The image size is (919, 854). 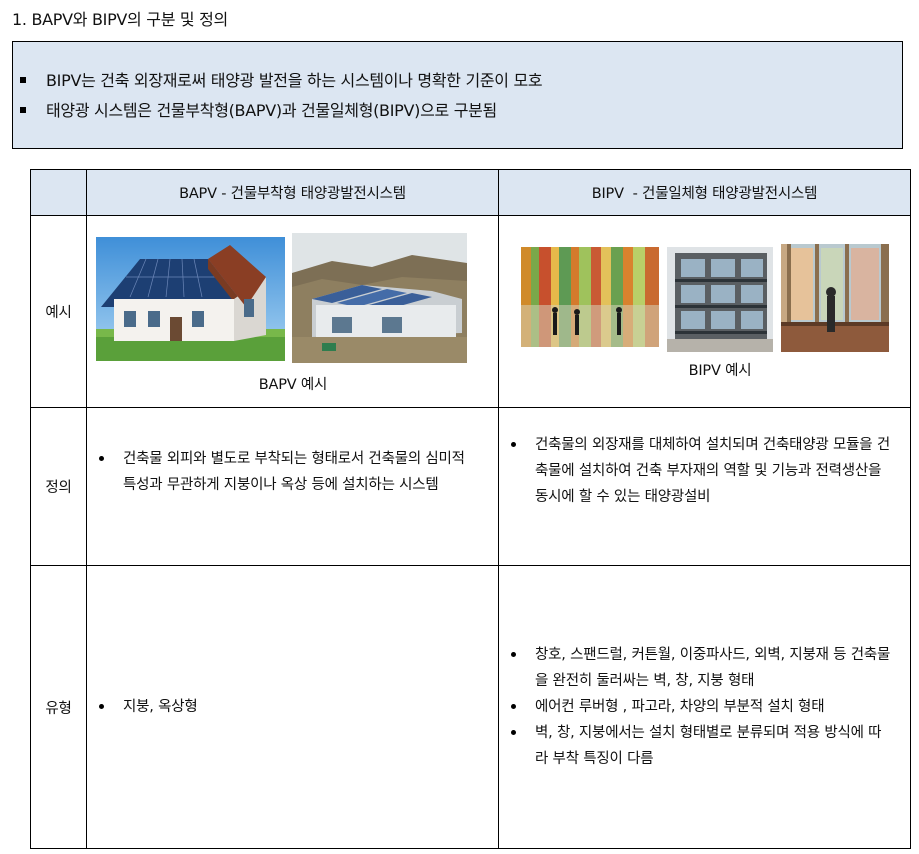 What do you see at coordinates (293, 384) in the screenshot?
I see `bapv-example-caption: BAPV 예시` at bounding box center [293, 384].